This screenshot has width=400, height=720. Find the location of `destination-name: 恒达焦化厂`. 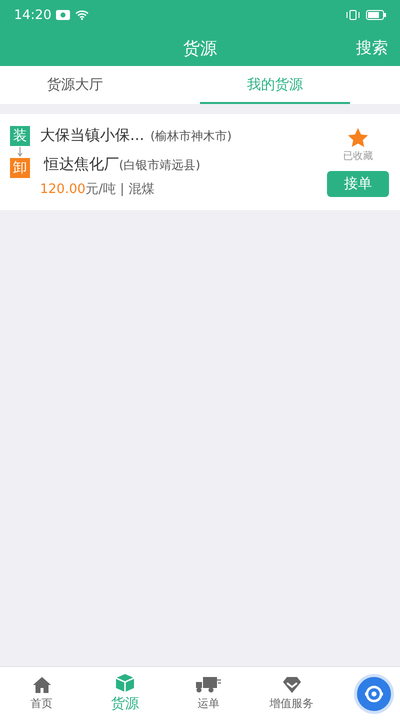

destination-name: 恒达焦化厂 is located at coordinates (81, 164).